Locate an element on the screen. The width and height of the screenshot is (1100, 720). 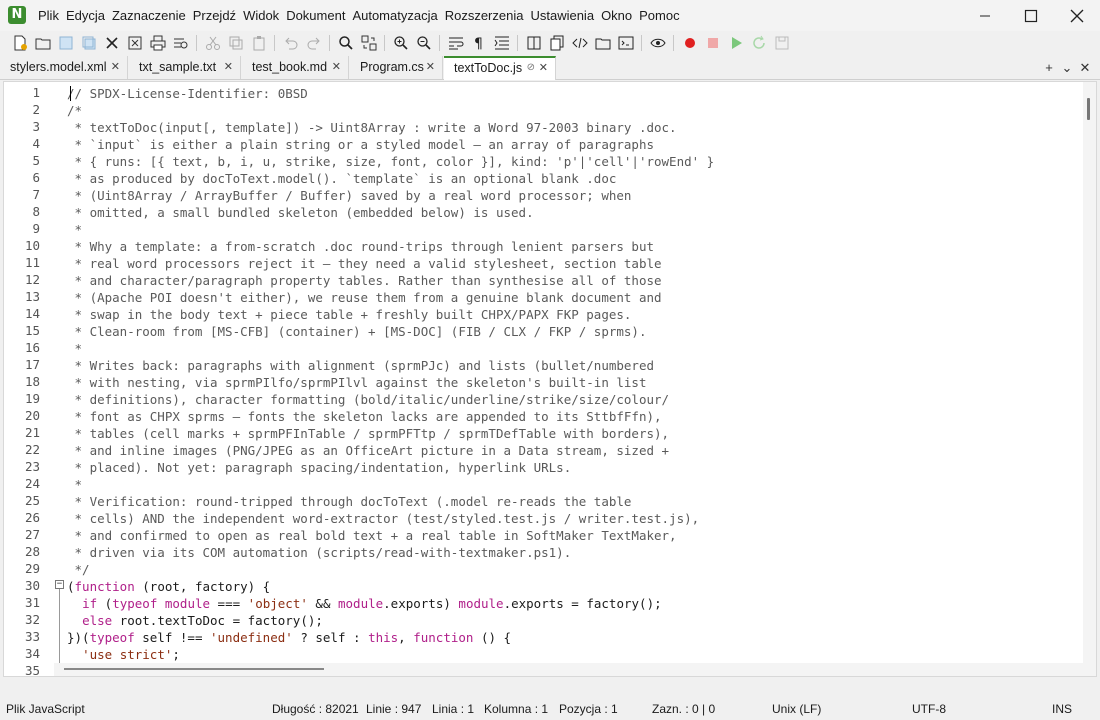
code-token: module is located at coordinates (187, 603).